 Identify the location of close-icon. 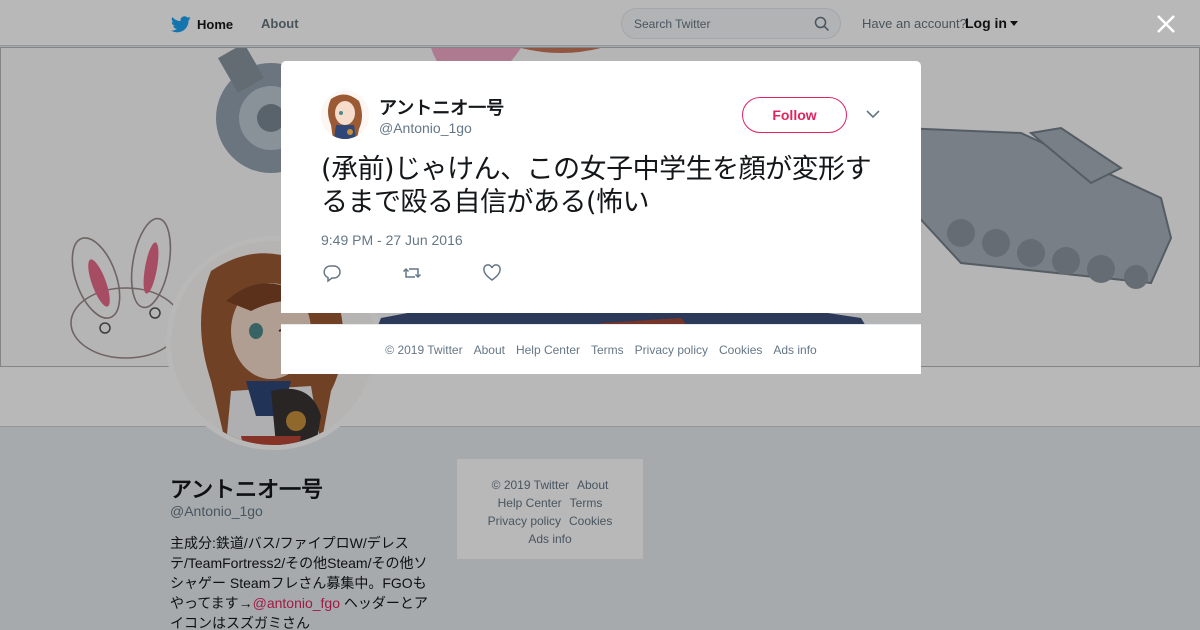
(1166, 24).